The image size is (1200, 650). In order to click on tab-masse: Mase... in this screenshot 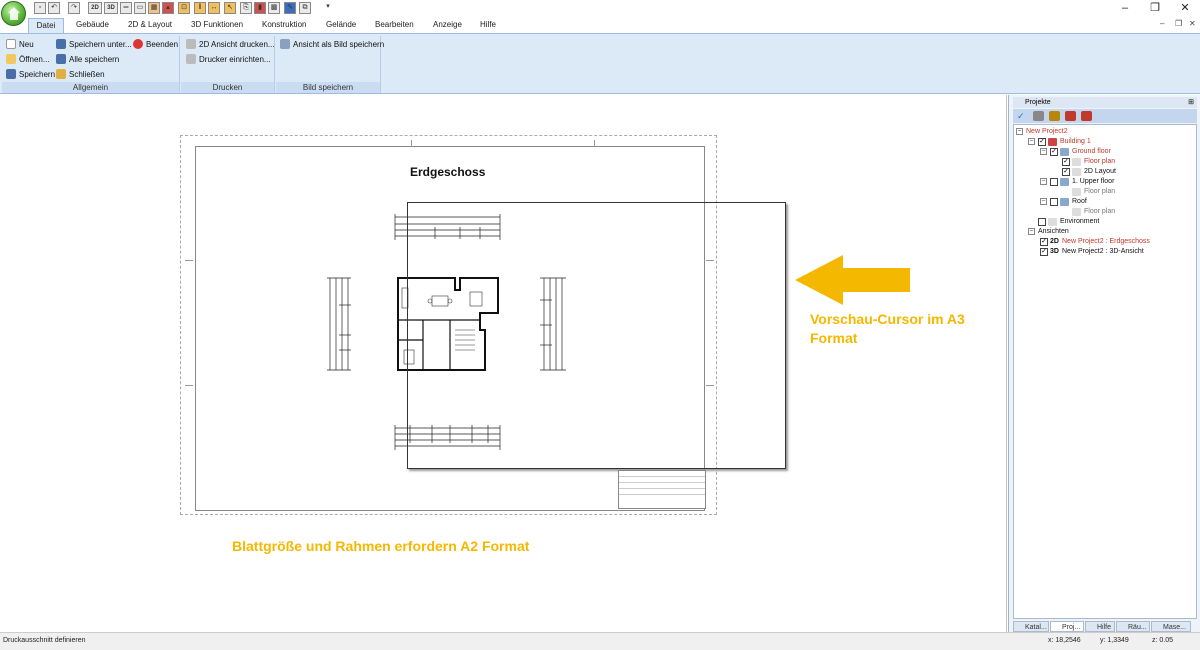, I will do `click(1171, 626)`.